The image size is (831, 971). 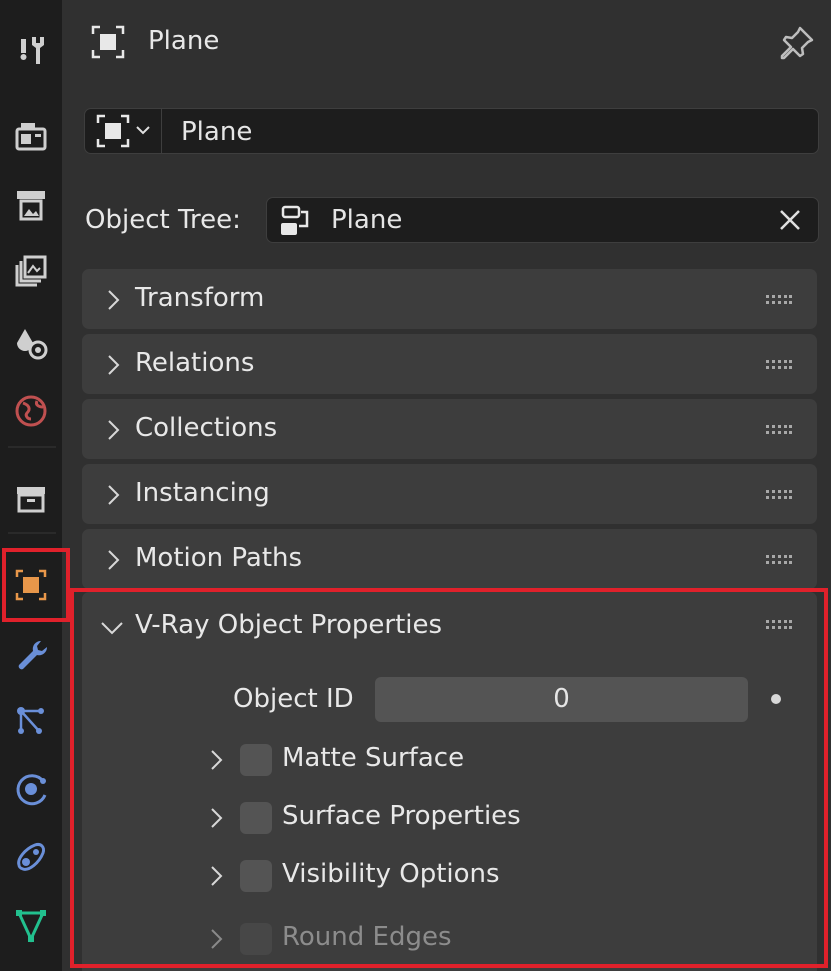 I want to click on object-tree-value: Plane, so click(x=367, y=220).